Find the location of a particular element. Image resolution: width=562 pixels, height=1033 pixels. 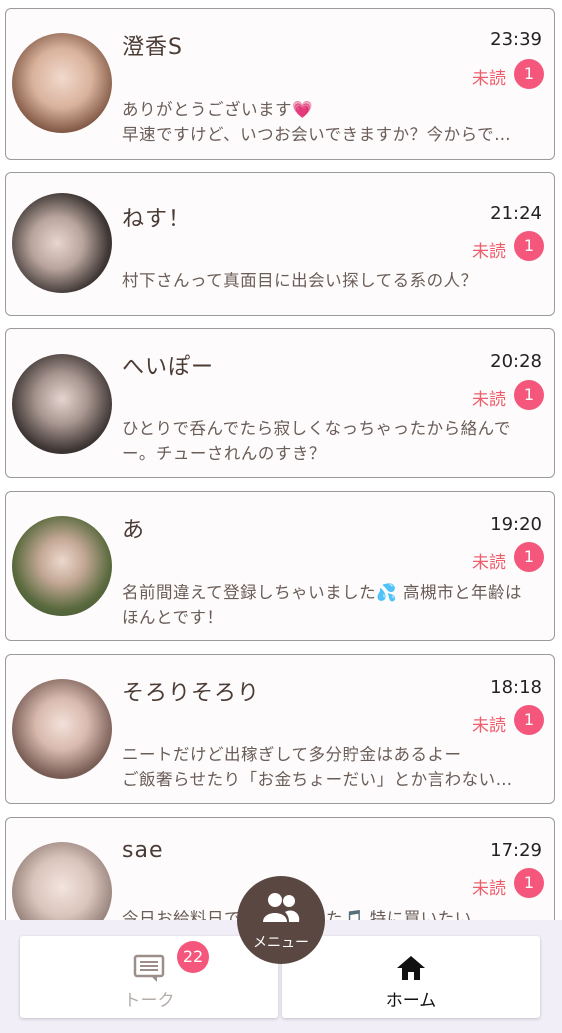

message-preview-line1: 名前間違えて登録しちゃいました💦 高槻市と年齢は is located at coordinates (322, 592).